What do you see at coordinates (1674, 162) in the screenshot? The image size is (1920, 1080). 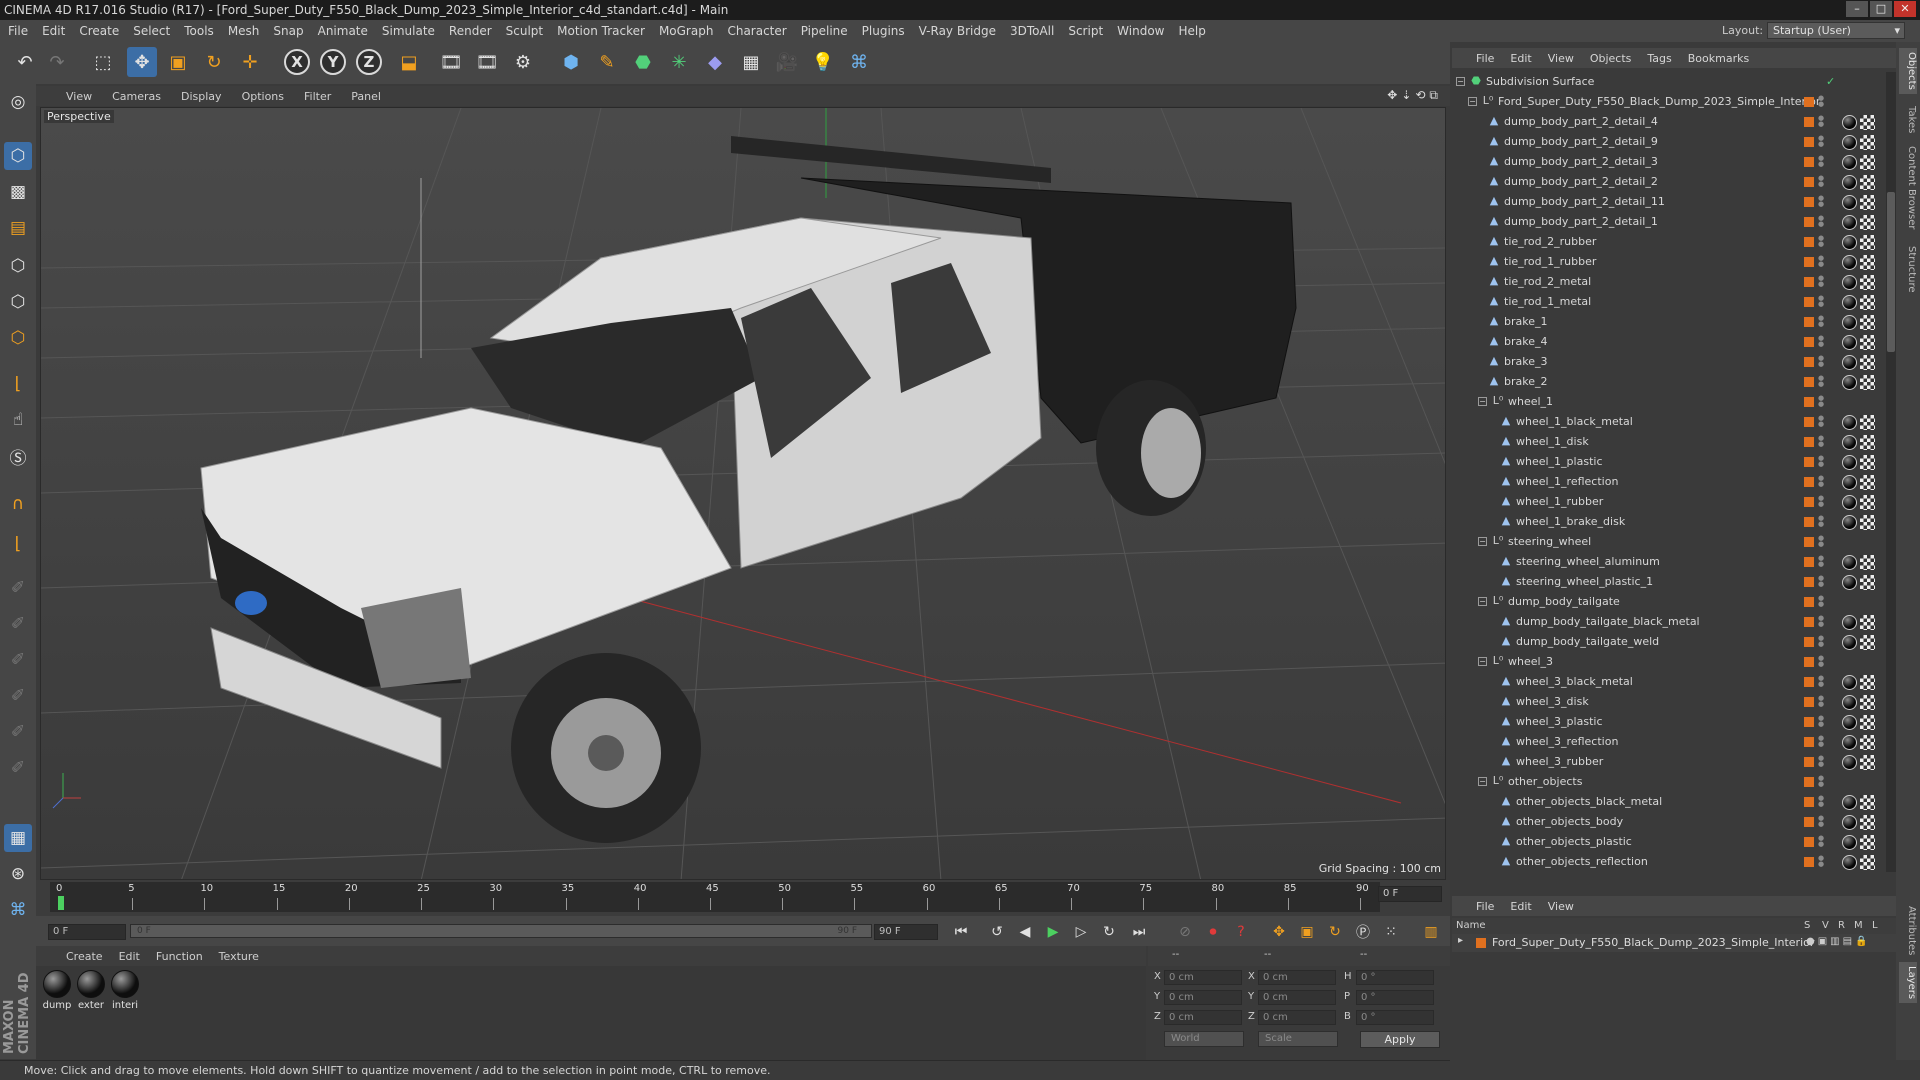 I see `object-row: ▲ dump_body_part_2_detail_3 ● ●` at bounding box center [1674, 162].